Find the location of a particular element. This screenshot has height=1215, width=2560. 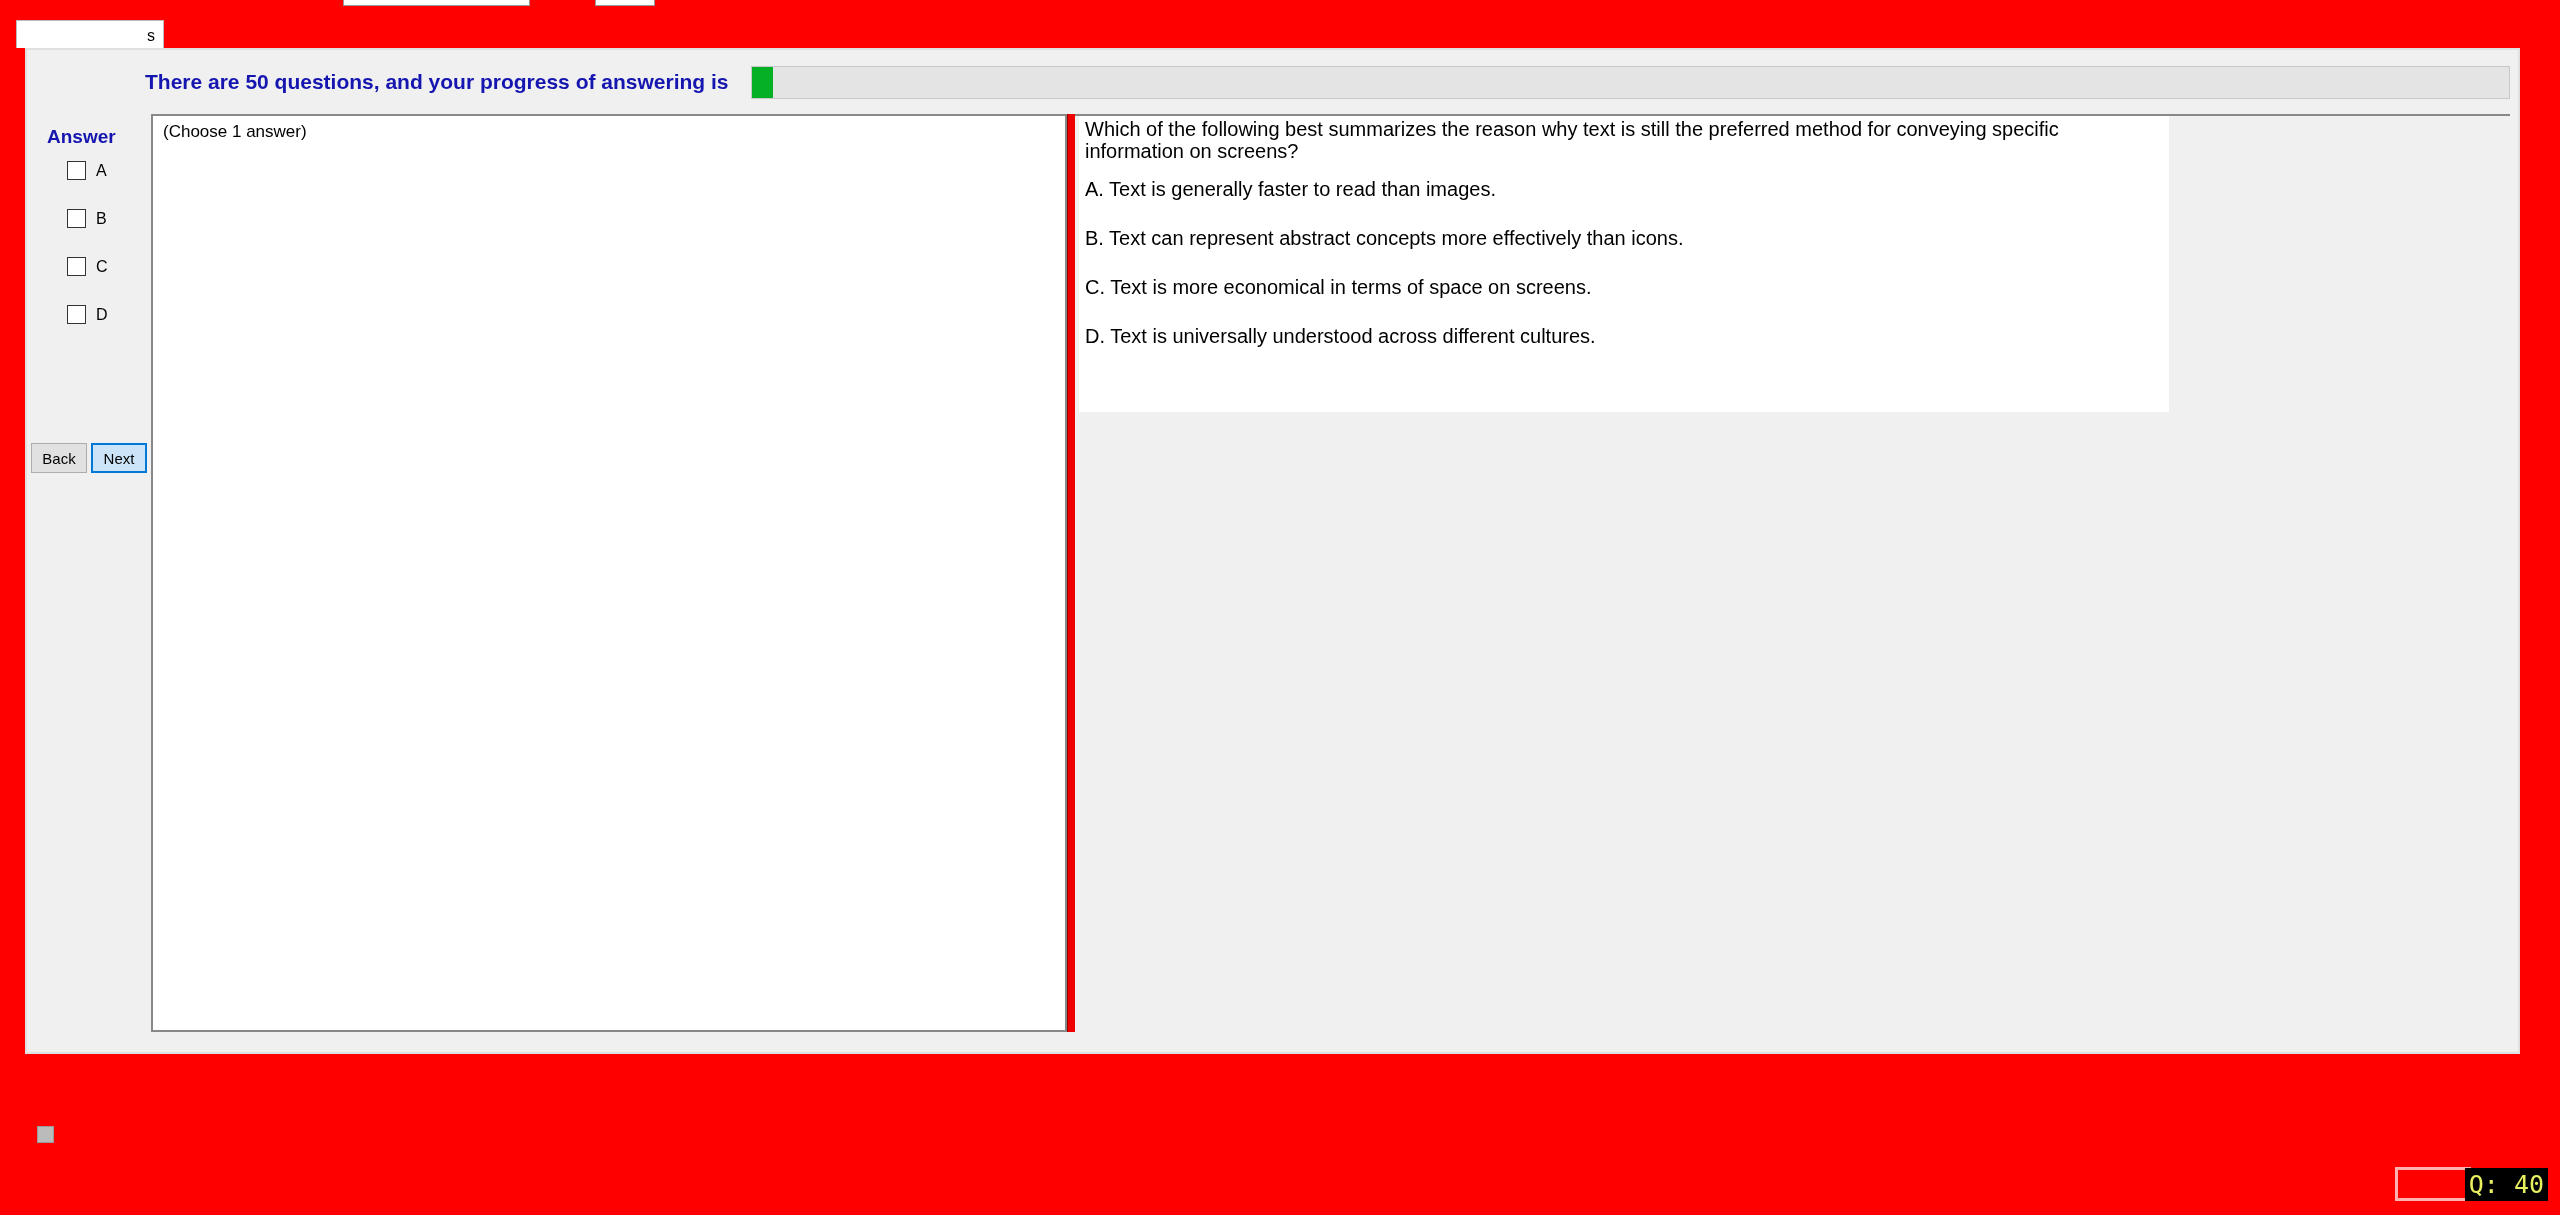

answer-option: D. Text is universally understood across different cultures. is located at coordinates (1624, 336).